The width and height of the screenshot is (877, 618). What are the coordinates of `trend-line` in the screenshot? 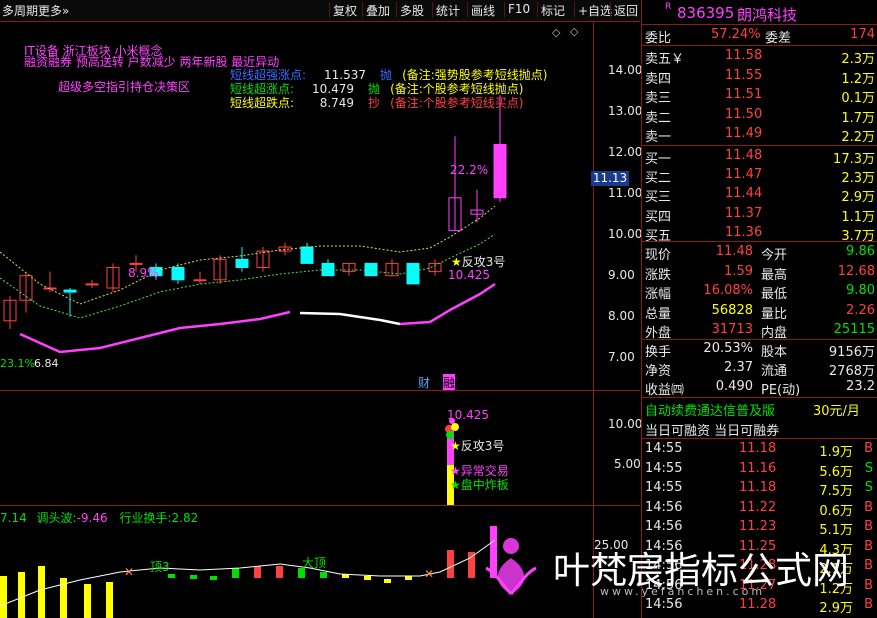 It's located at (248, 573).